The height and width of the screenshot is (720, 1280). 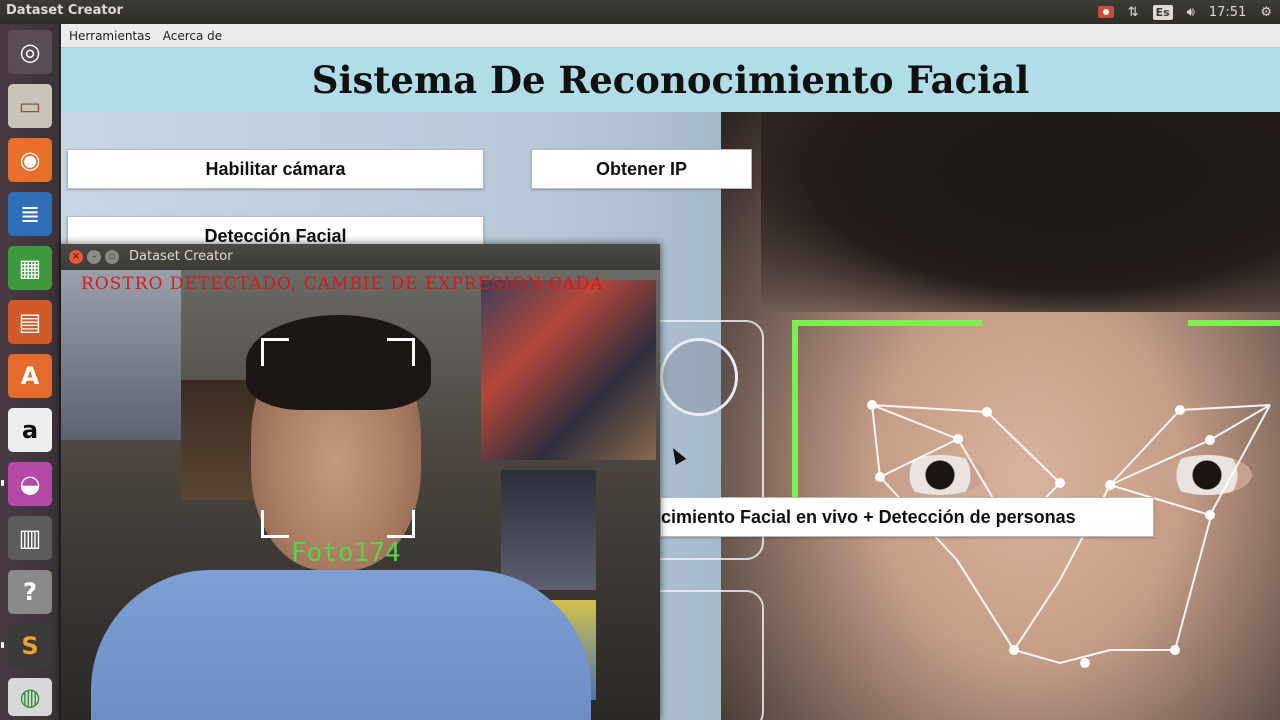 I want to click on impress-icon: ▤, so click(x=30, y=322).